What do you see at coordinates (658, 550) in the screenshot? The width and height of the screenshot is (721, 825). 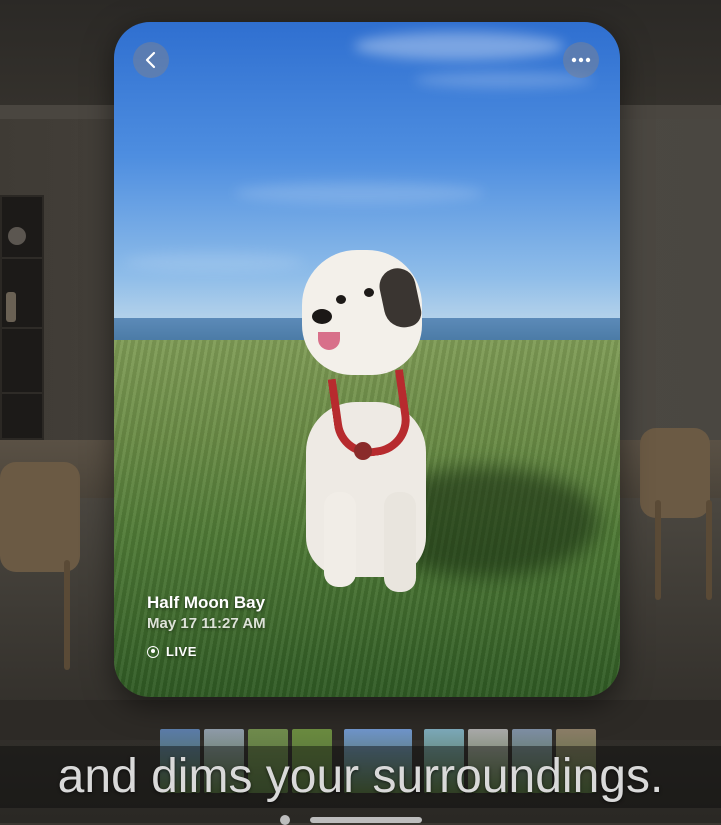 I see `chair-right-leg` at bounding box center [658, 550].